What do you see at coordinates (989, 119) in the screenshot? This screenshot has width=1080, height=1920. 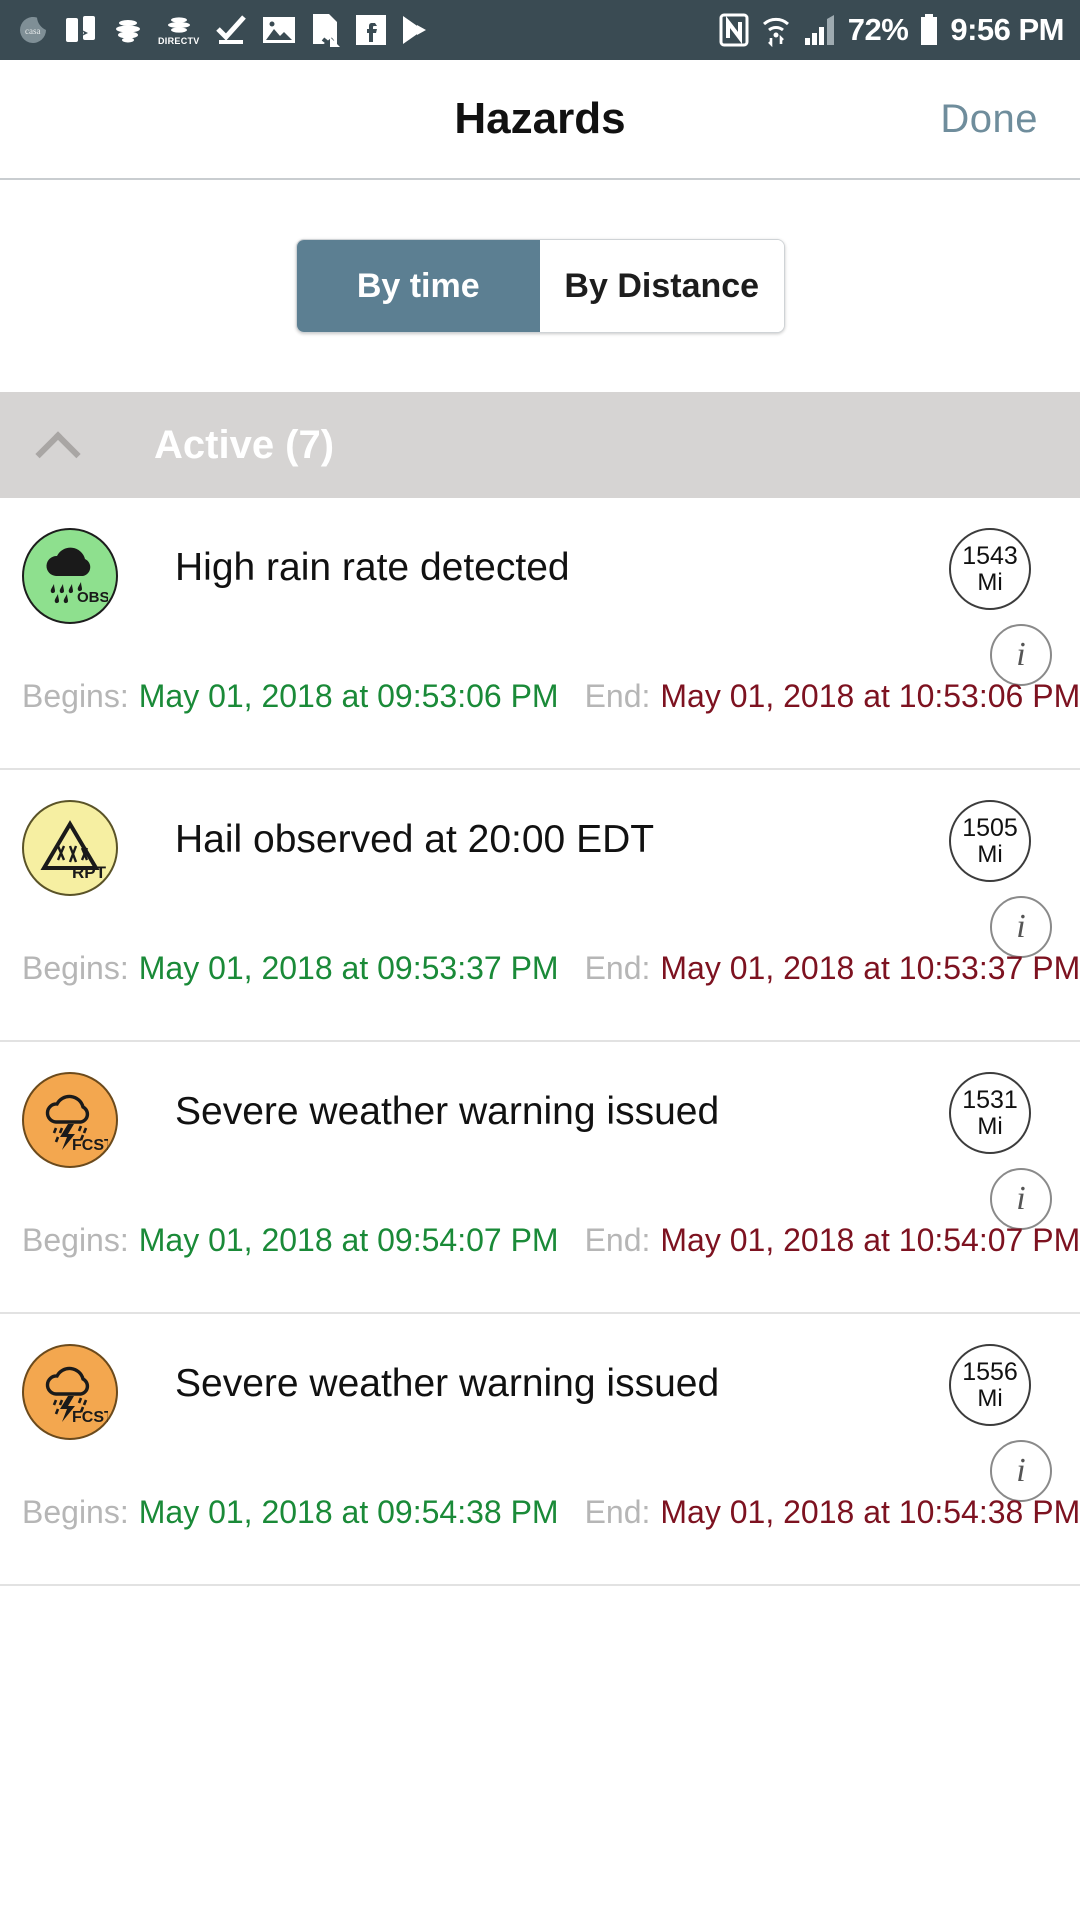 I see `done-button: Done` at bounding box center [989, 119].